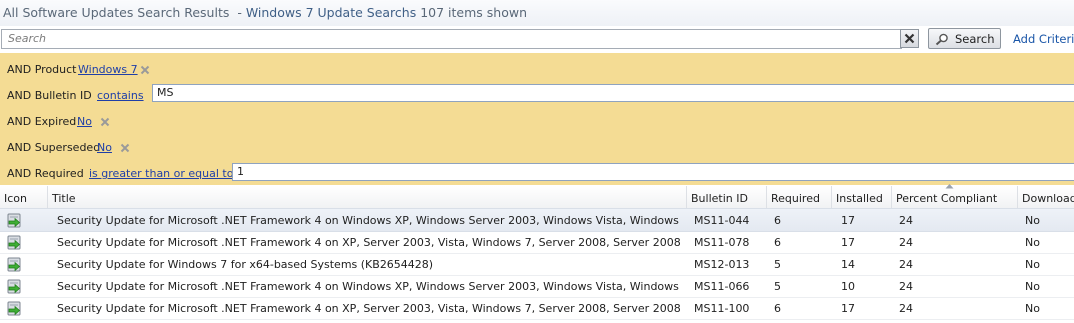  I want to click on criteria-label: AND Bulletin ID, so click(49, 95).